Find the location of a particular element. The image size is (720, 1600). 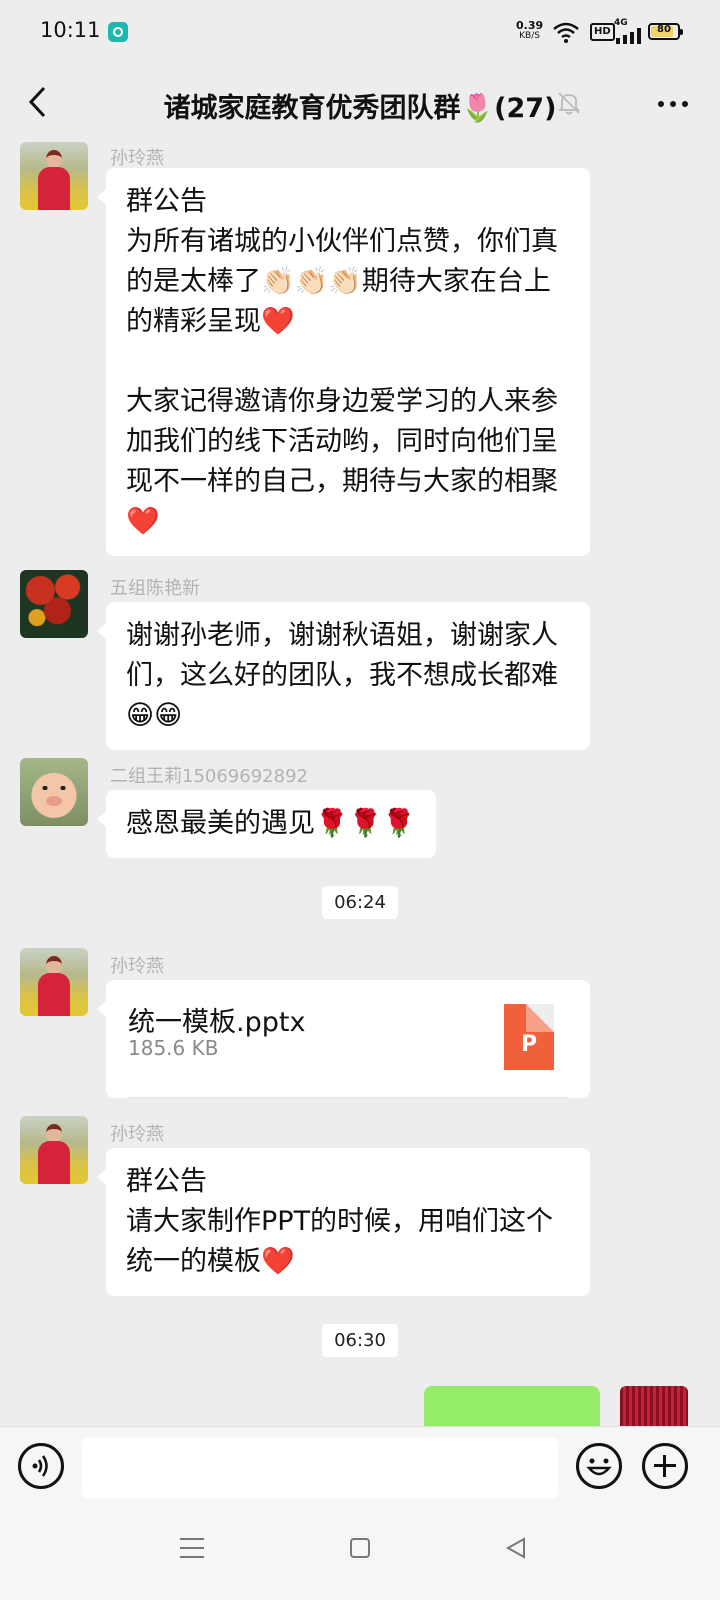

status-time: 10:11 is located at coordinates (70, 30).